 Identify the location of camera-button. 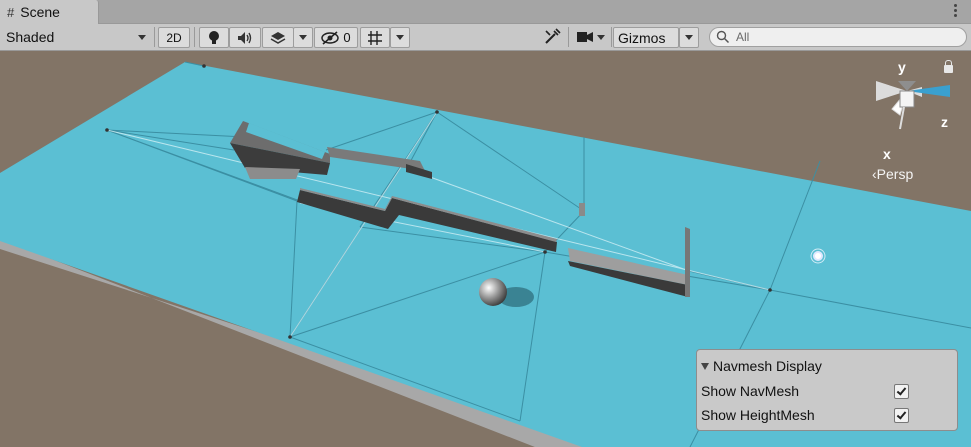
(591, 37).